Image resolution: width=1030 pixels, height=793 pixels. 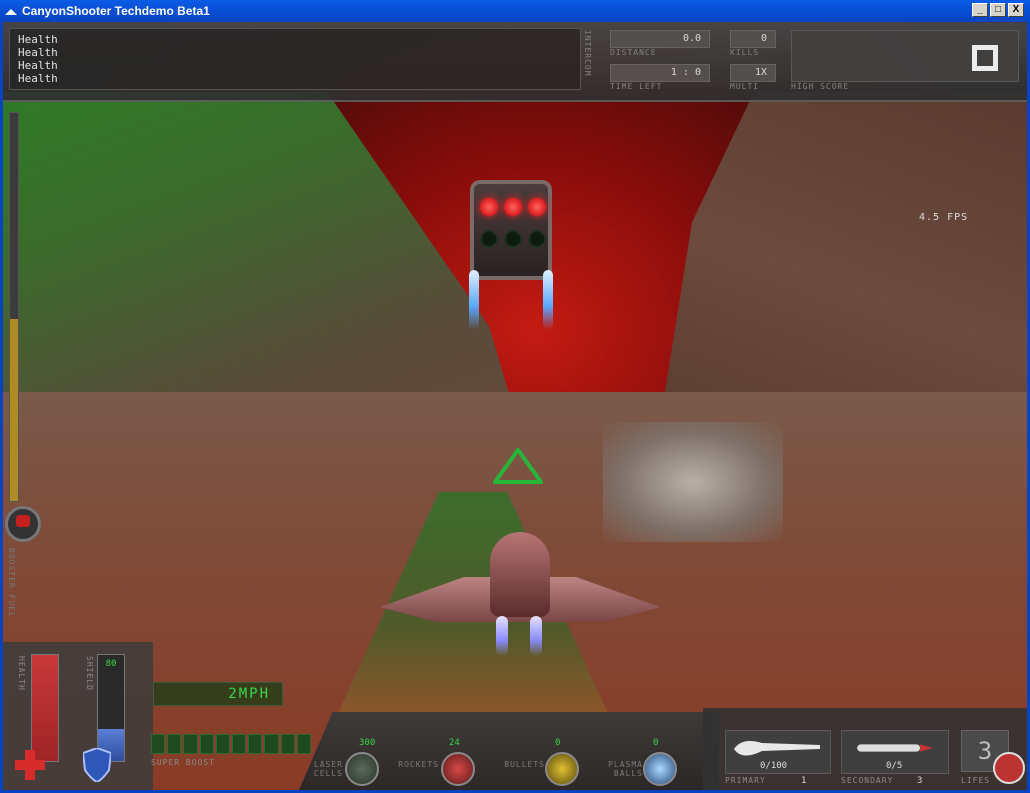 What do you see at coordinates (562, 769) in the screenshot?
I see `bullet-weapon-icon` at bounding box center [562, 769].